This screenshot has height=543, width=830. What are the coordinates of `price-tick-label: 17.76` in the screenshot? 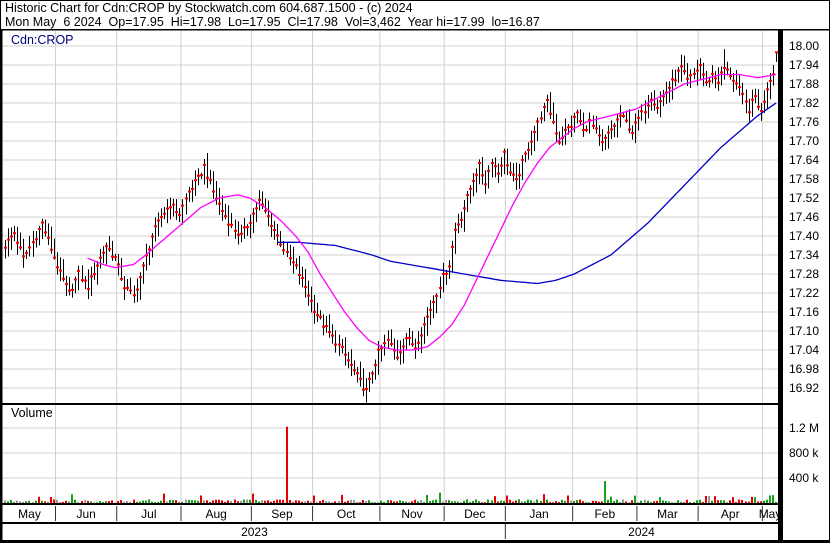 It's located at (804, 122).